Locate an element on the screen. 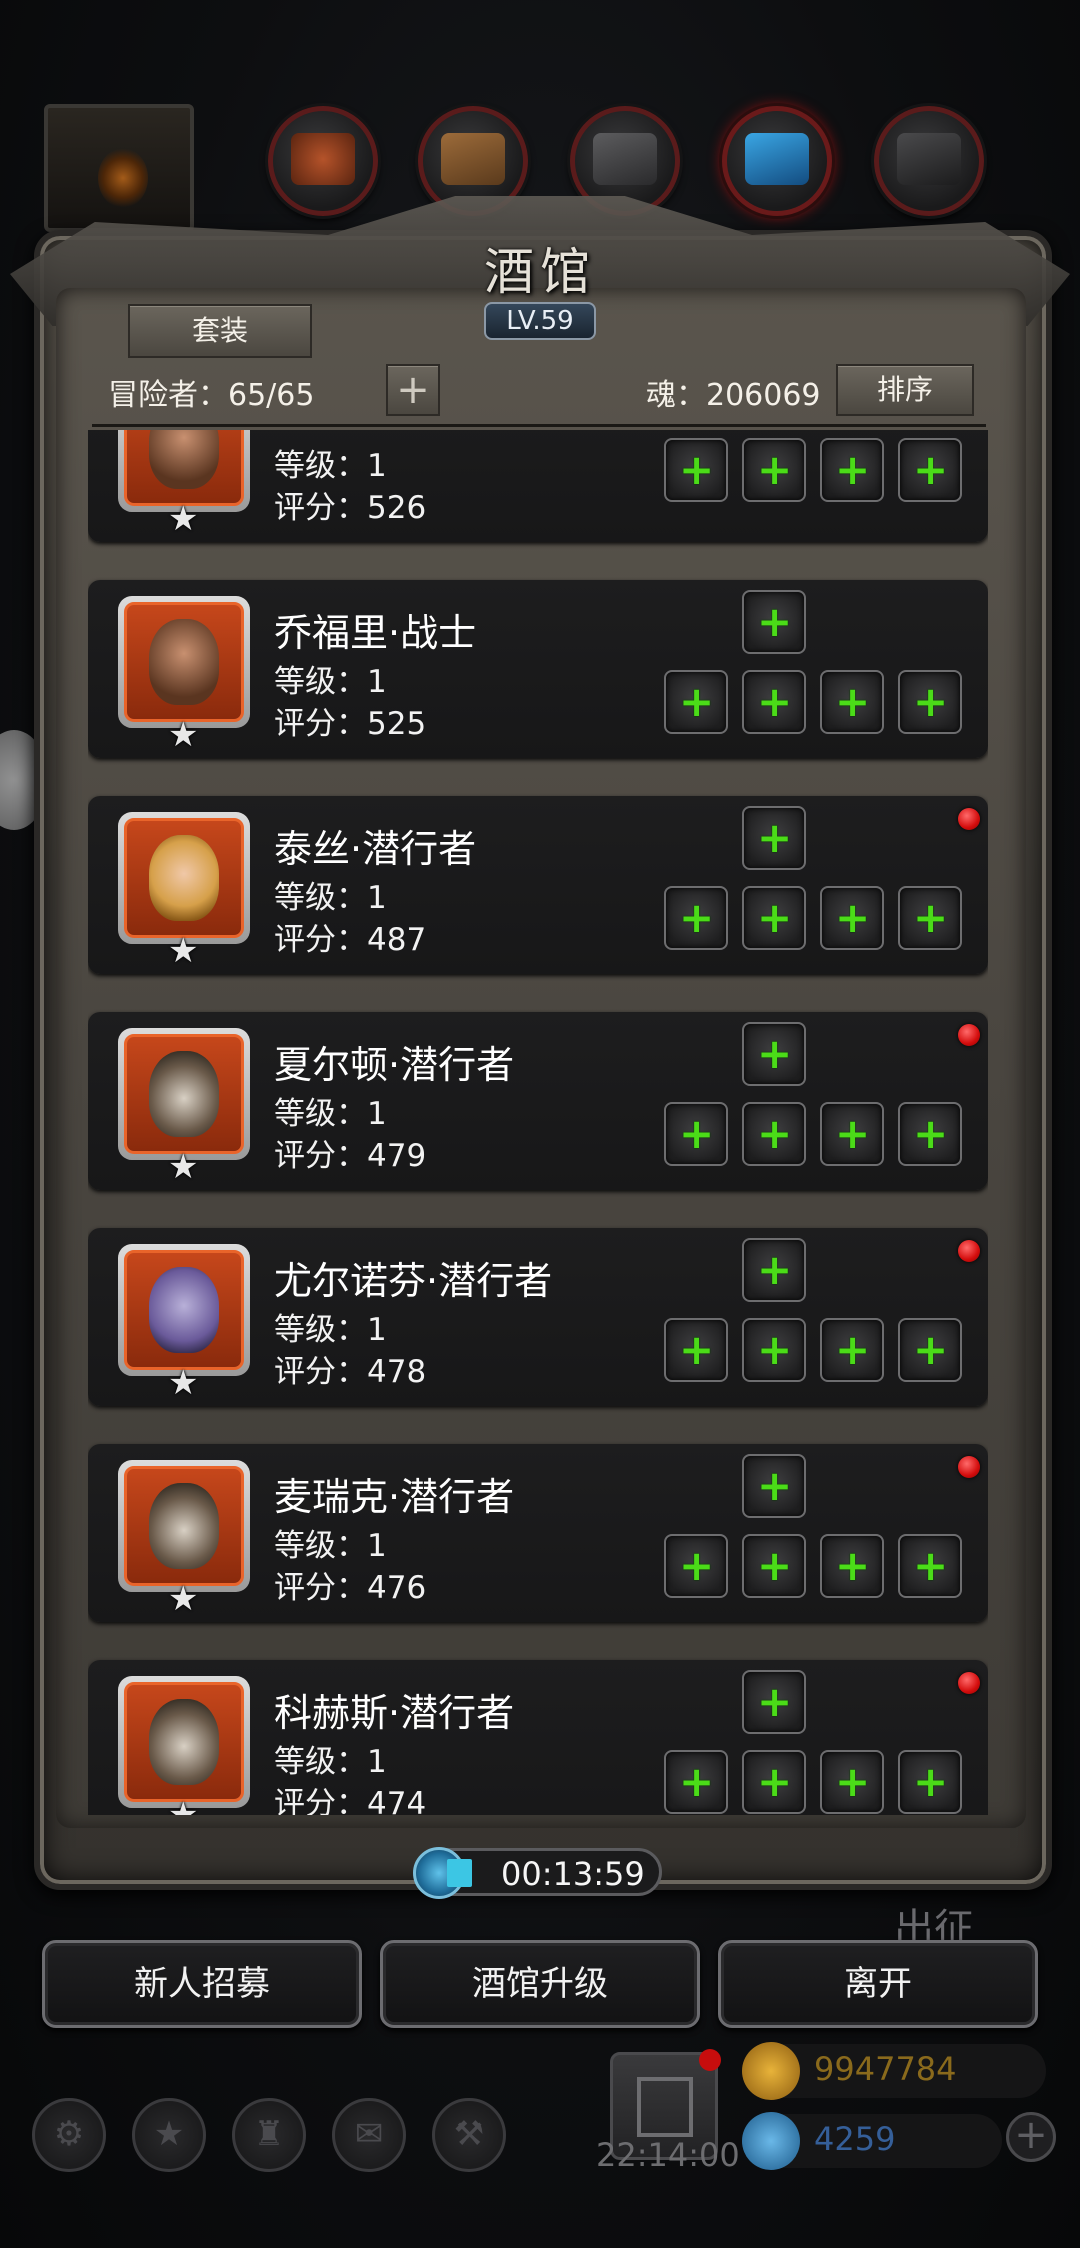 This screenshot has width=1080, height=2248. mail-icon: ✉ is located at coordinates (369, 2135).